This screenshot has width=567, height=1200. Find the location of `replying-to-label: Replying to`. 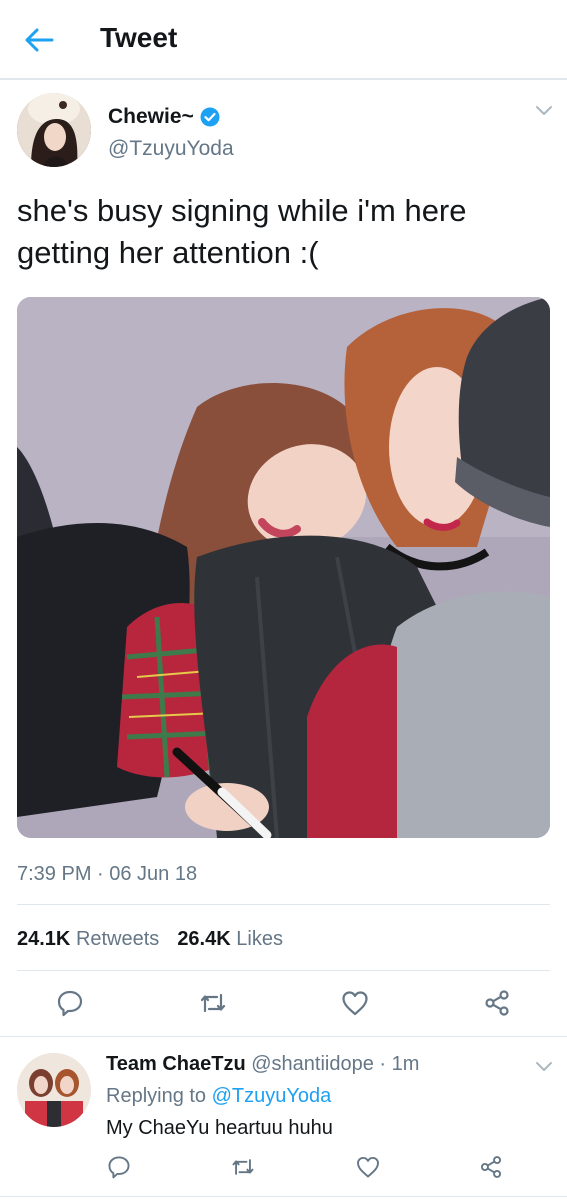

replying-to-label: Replying to is located at coordinates (156, 1096).